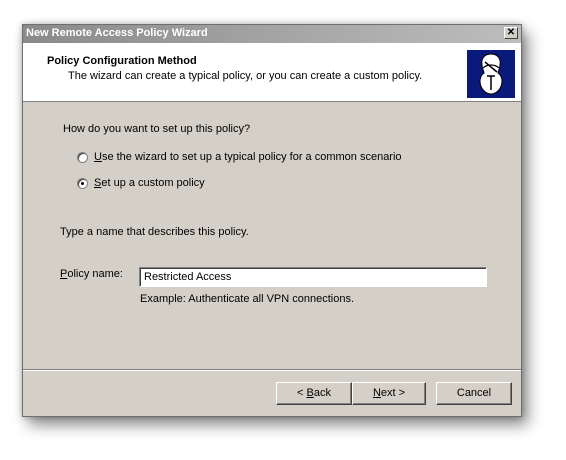 The width and height of the screenshot is (566, 460). Describe the element at coordinates (153, 183) in the screenshot. I see `custom-policy-label-rest: et up a custom policy` at that location.